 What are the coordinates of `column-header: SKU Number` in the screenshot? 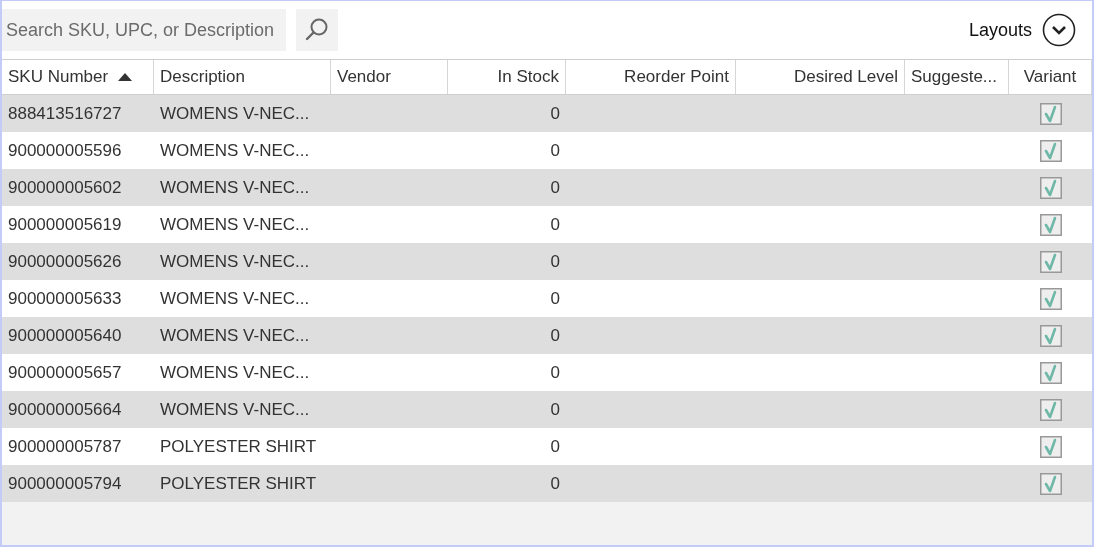 It's located at (78, 77).